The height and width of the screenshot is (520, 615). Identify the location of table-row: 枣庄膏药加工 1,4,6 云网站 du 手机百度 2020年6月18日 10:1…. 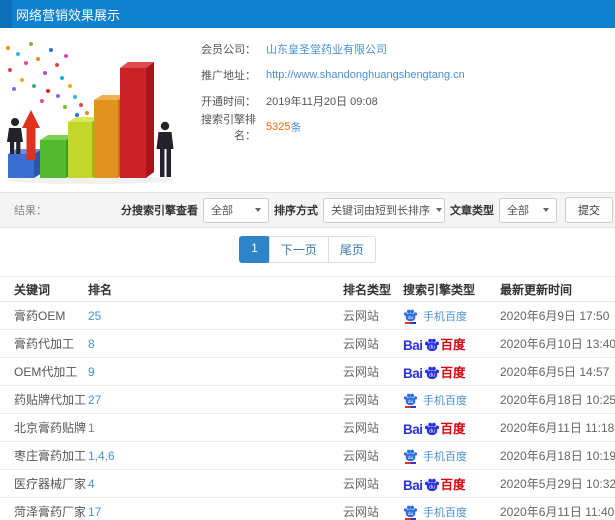
(307, 456).